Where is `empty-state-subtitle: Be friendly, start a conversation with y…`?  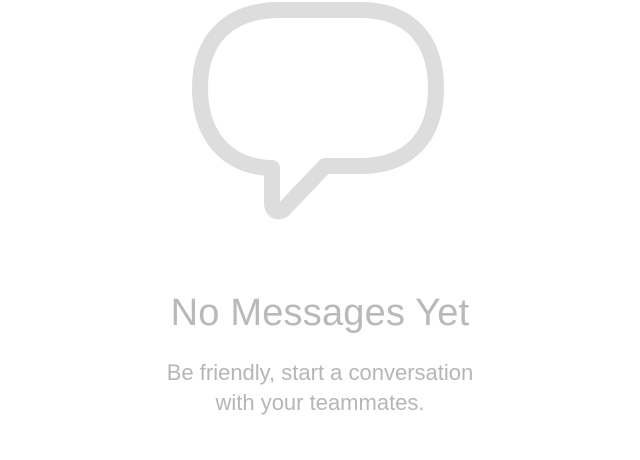 empty-state-subtitle: Be friendly, start a conversation with y… is located at coordinates (320, 388).